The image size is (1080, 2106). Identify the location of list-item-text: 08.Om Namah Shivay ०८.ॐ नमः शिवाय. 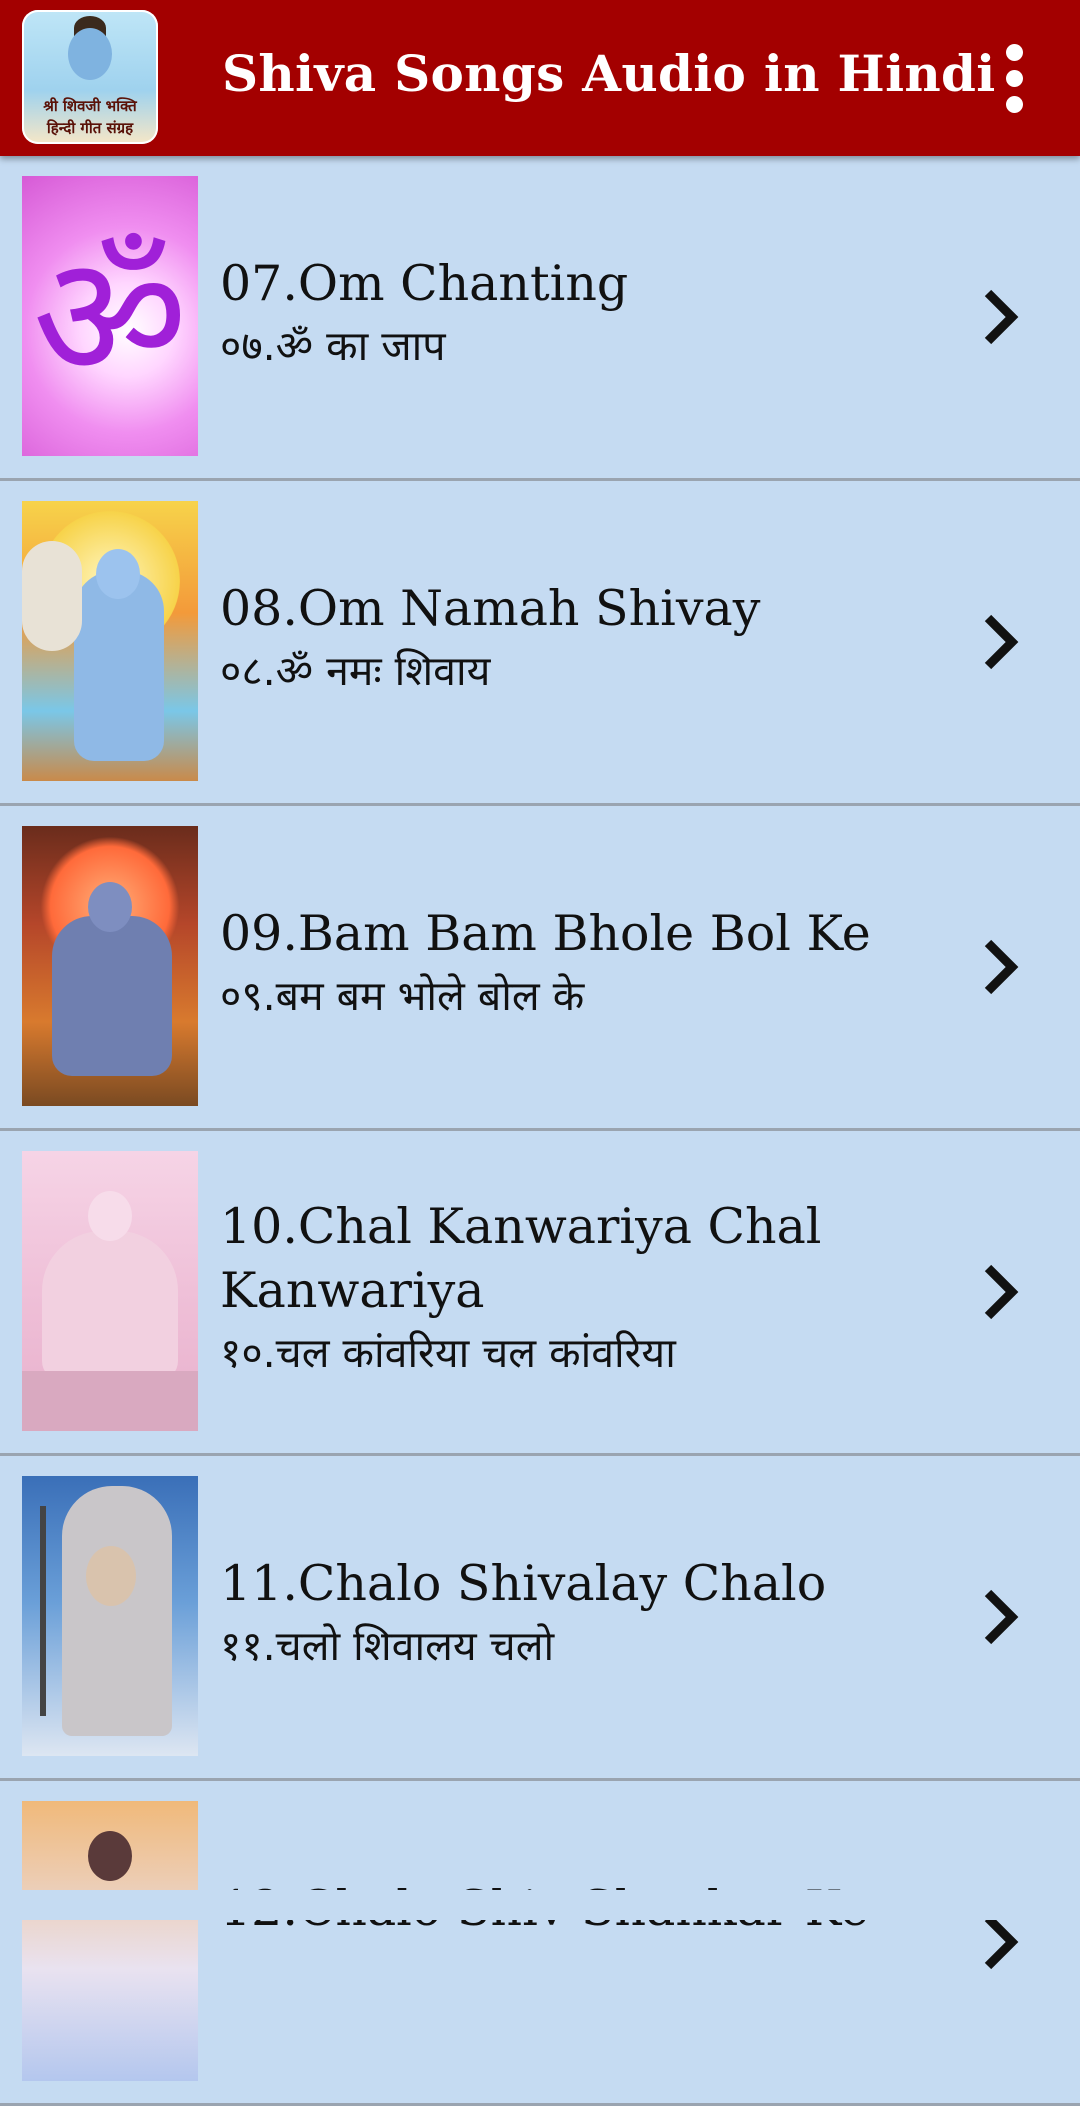
(580, 639).